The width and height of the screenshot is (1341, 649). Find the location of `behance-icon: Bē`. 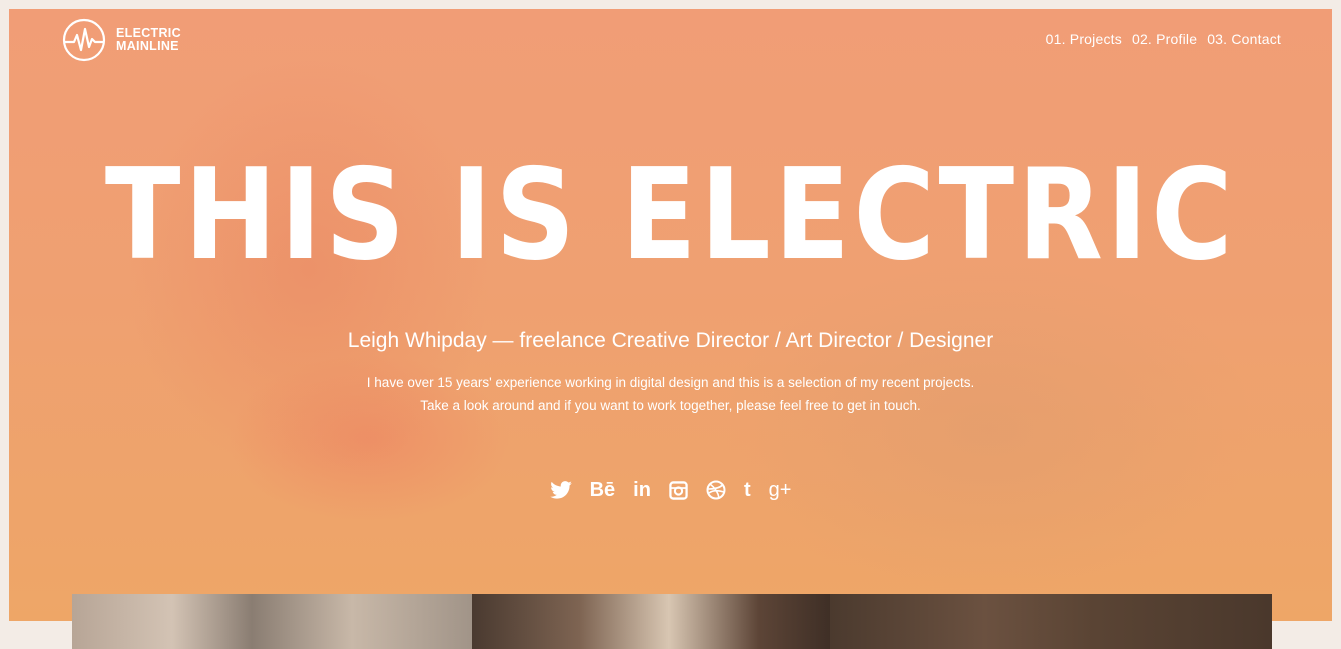

behance-icon: Bē is located at coordinates (603, 490).